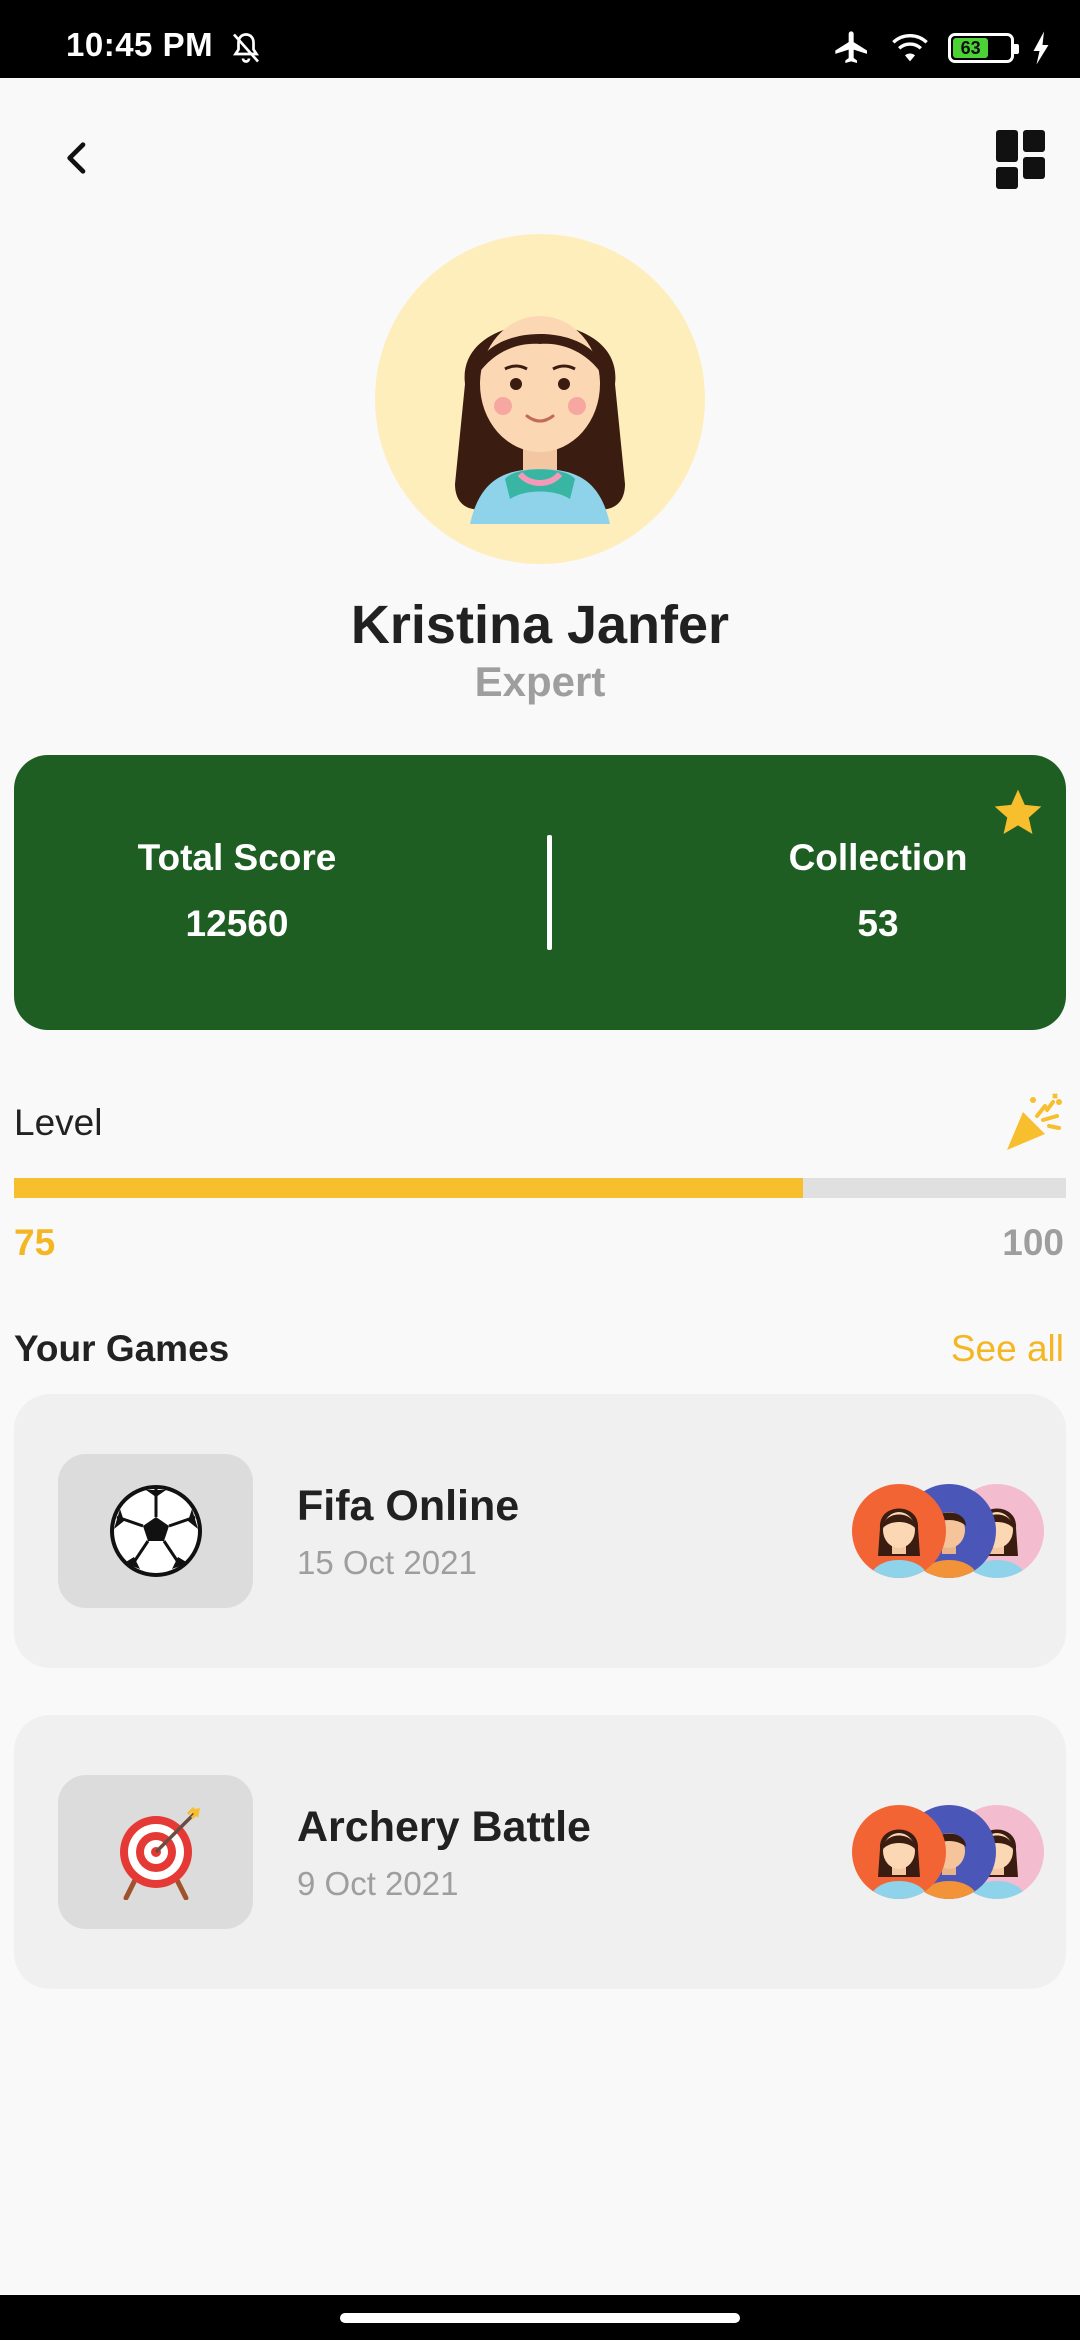  I want to click on wifi-icon, so click(910, 48).